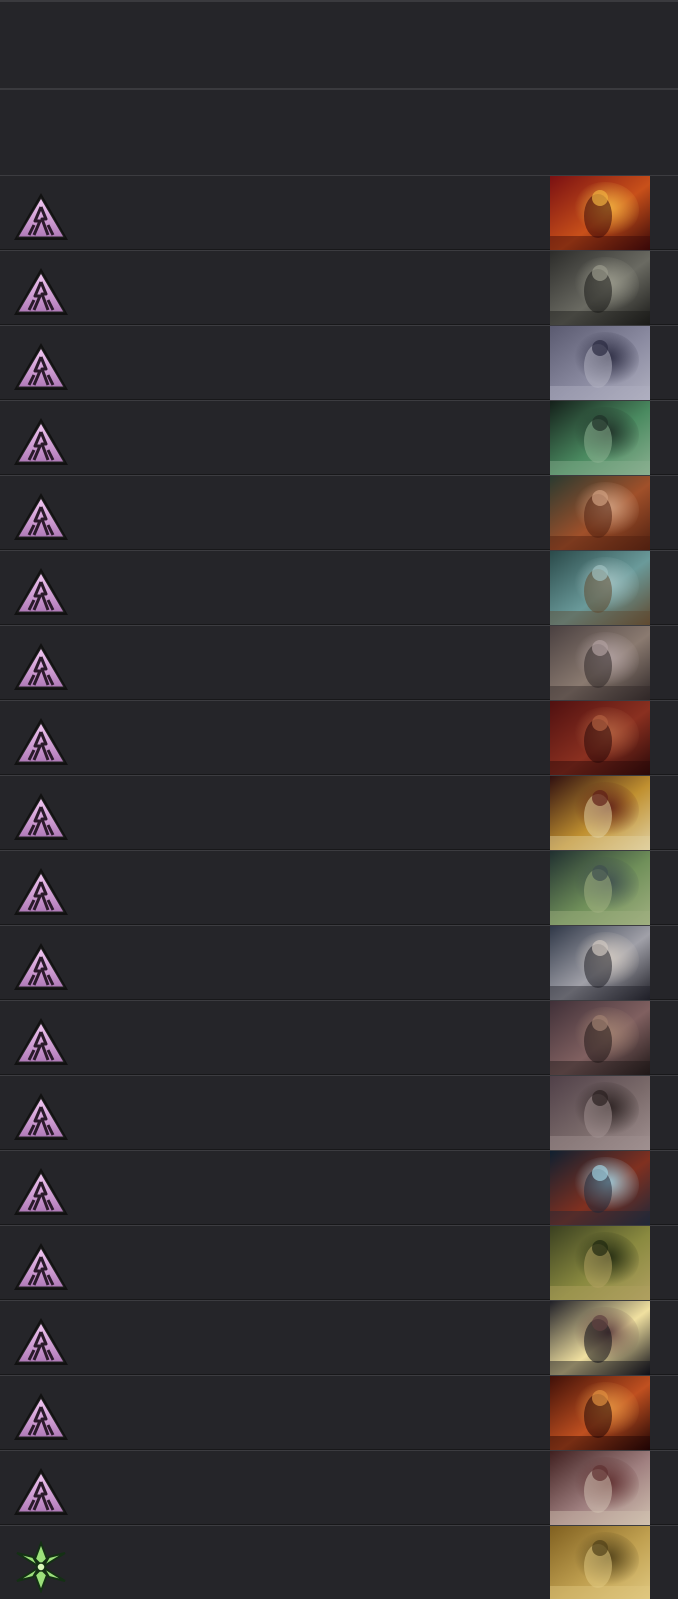 Image resolution: width=678 pixels, height=1599 pixels. Describe the element at coordinates (41, 1567) in the screenshot. I see `green-leaf-set-icon` at that location.